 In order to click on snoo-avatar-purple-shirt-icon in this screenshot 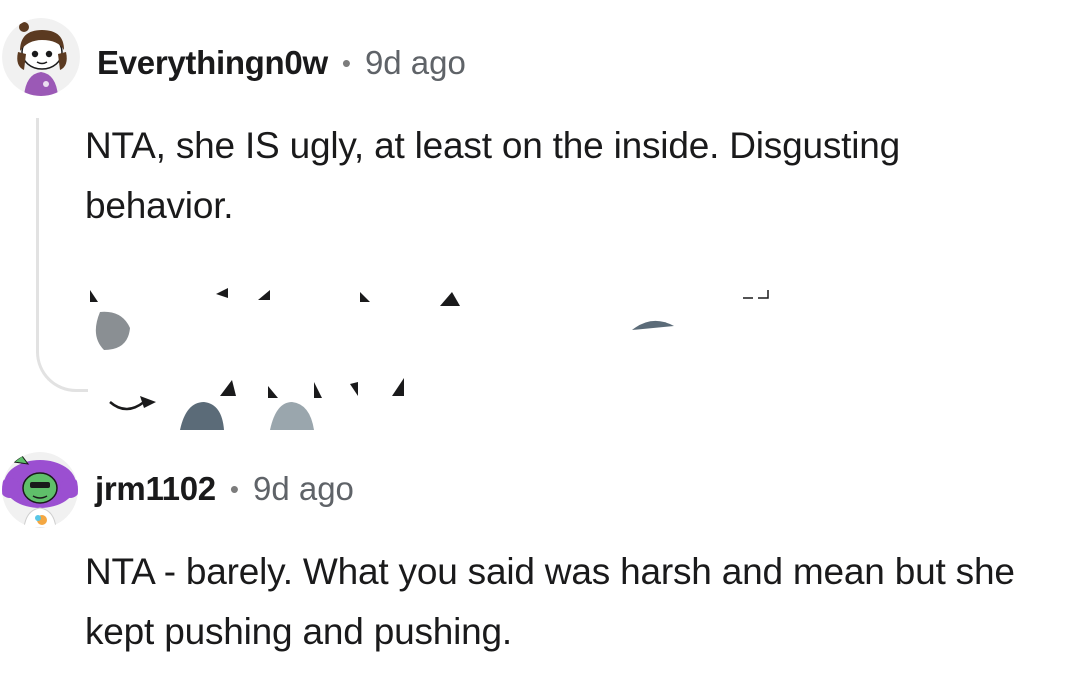, I will do `click(41, 57)`.